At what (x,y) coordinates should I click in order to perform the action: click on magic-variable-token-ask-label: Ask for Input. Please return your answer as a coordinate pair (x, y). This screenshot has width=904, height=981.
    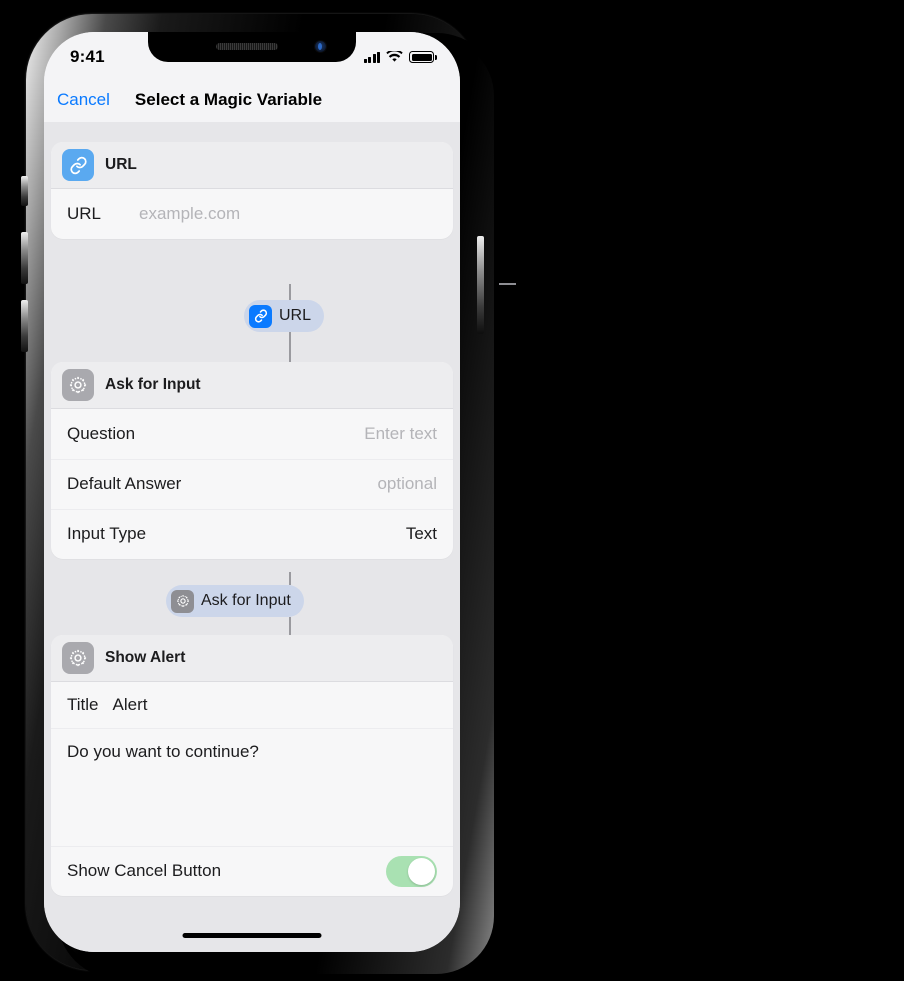
    Looking at the image, I should click on (246, 600).